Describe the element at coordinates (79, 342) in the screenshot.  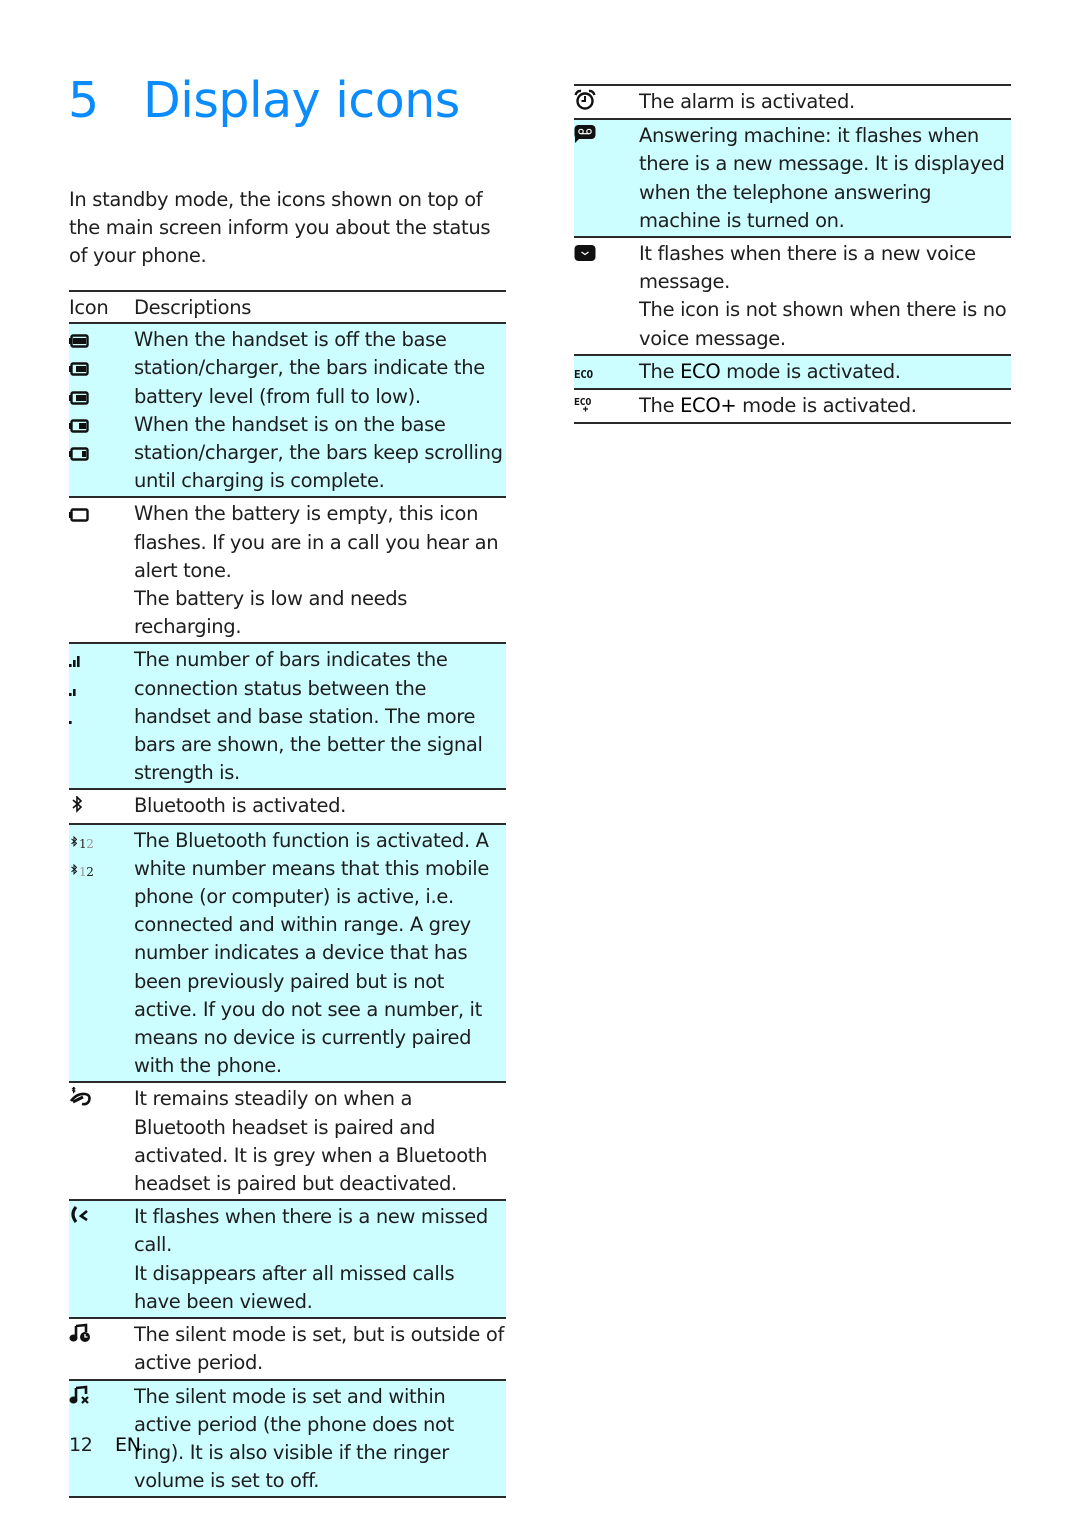
I see `battery-full-icon` at that location.